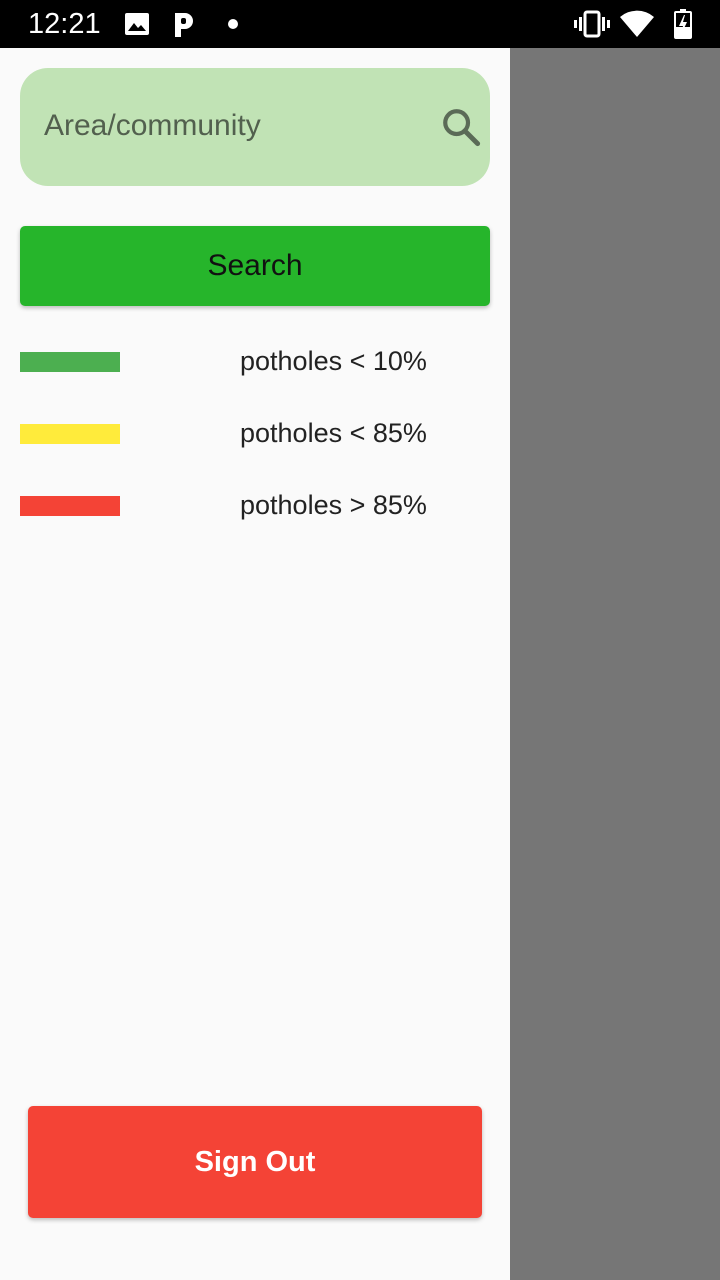 The width and height of the screenshot is (720, 1280). I want to click on legend-item: potholes > 85%, so click(255, 506).